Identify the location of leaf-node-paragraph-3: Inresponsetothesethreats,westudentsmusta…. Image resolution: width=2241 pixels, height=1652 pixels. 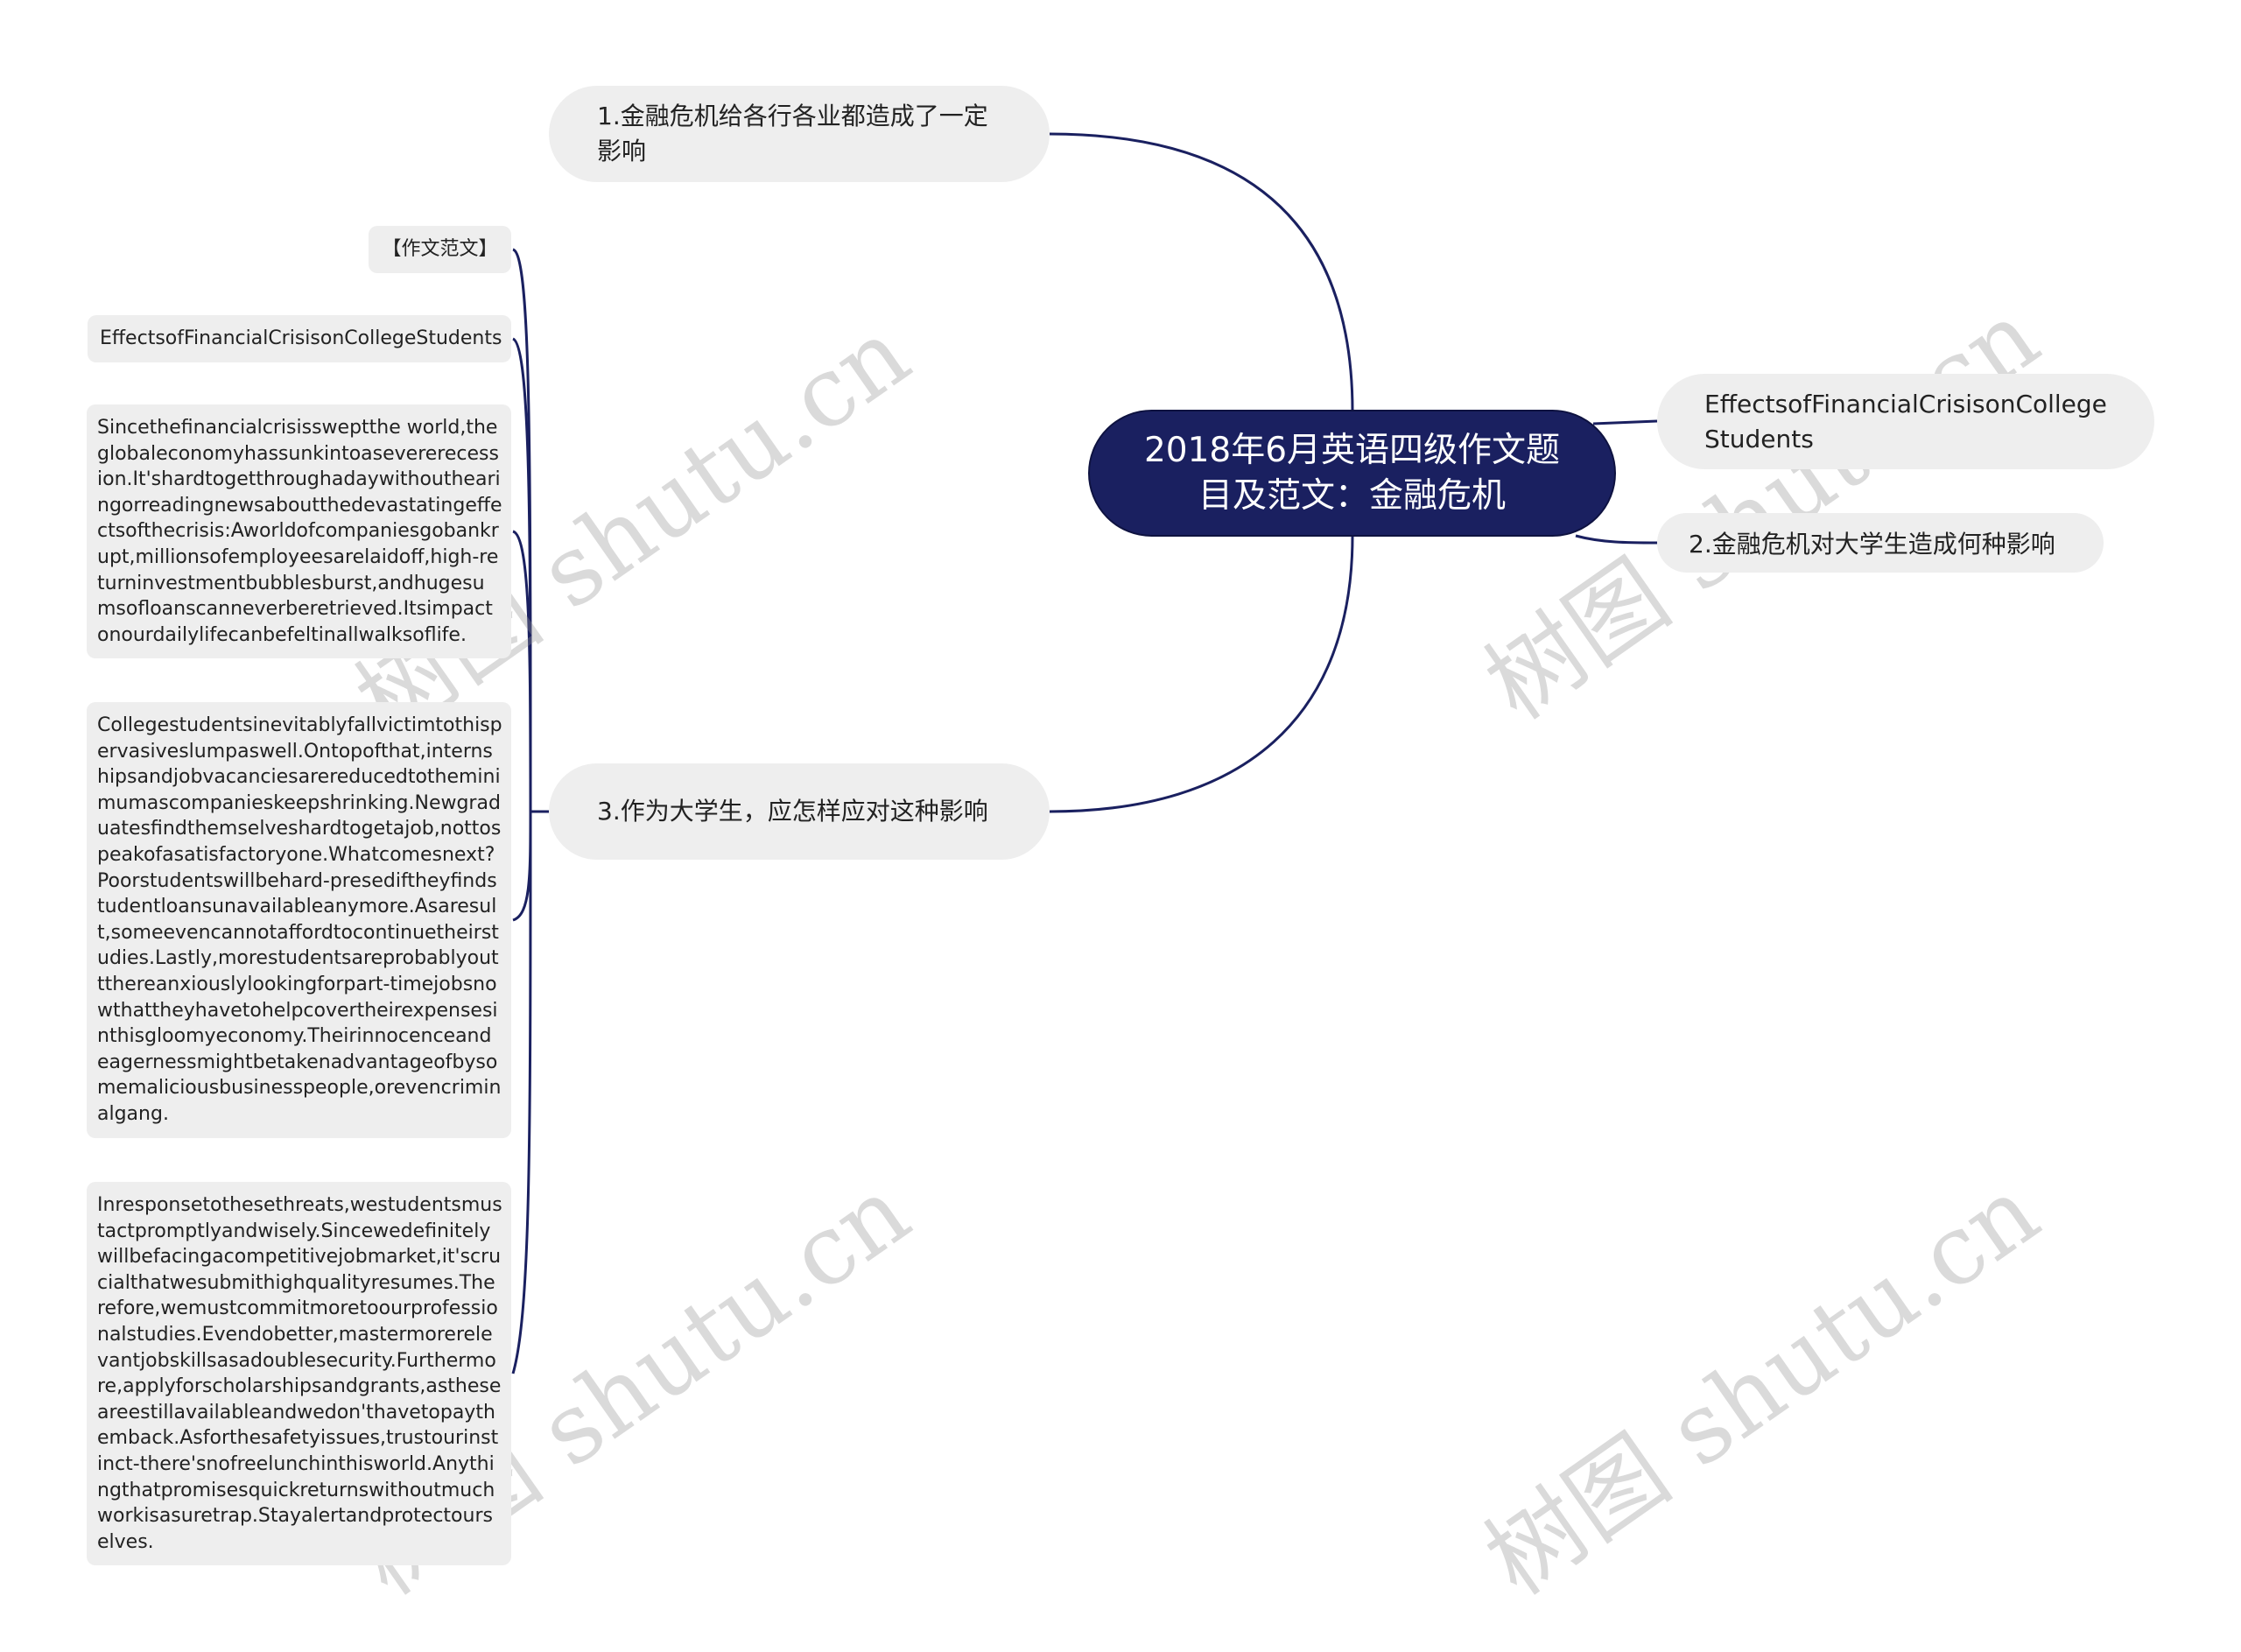
(299, 1373).